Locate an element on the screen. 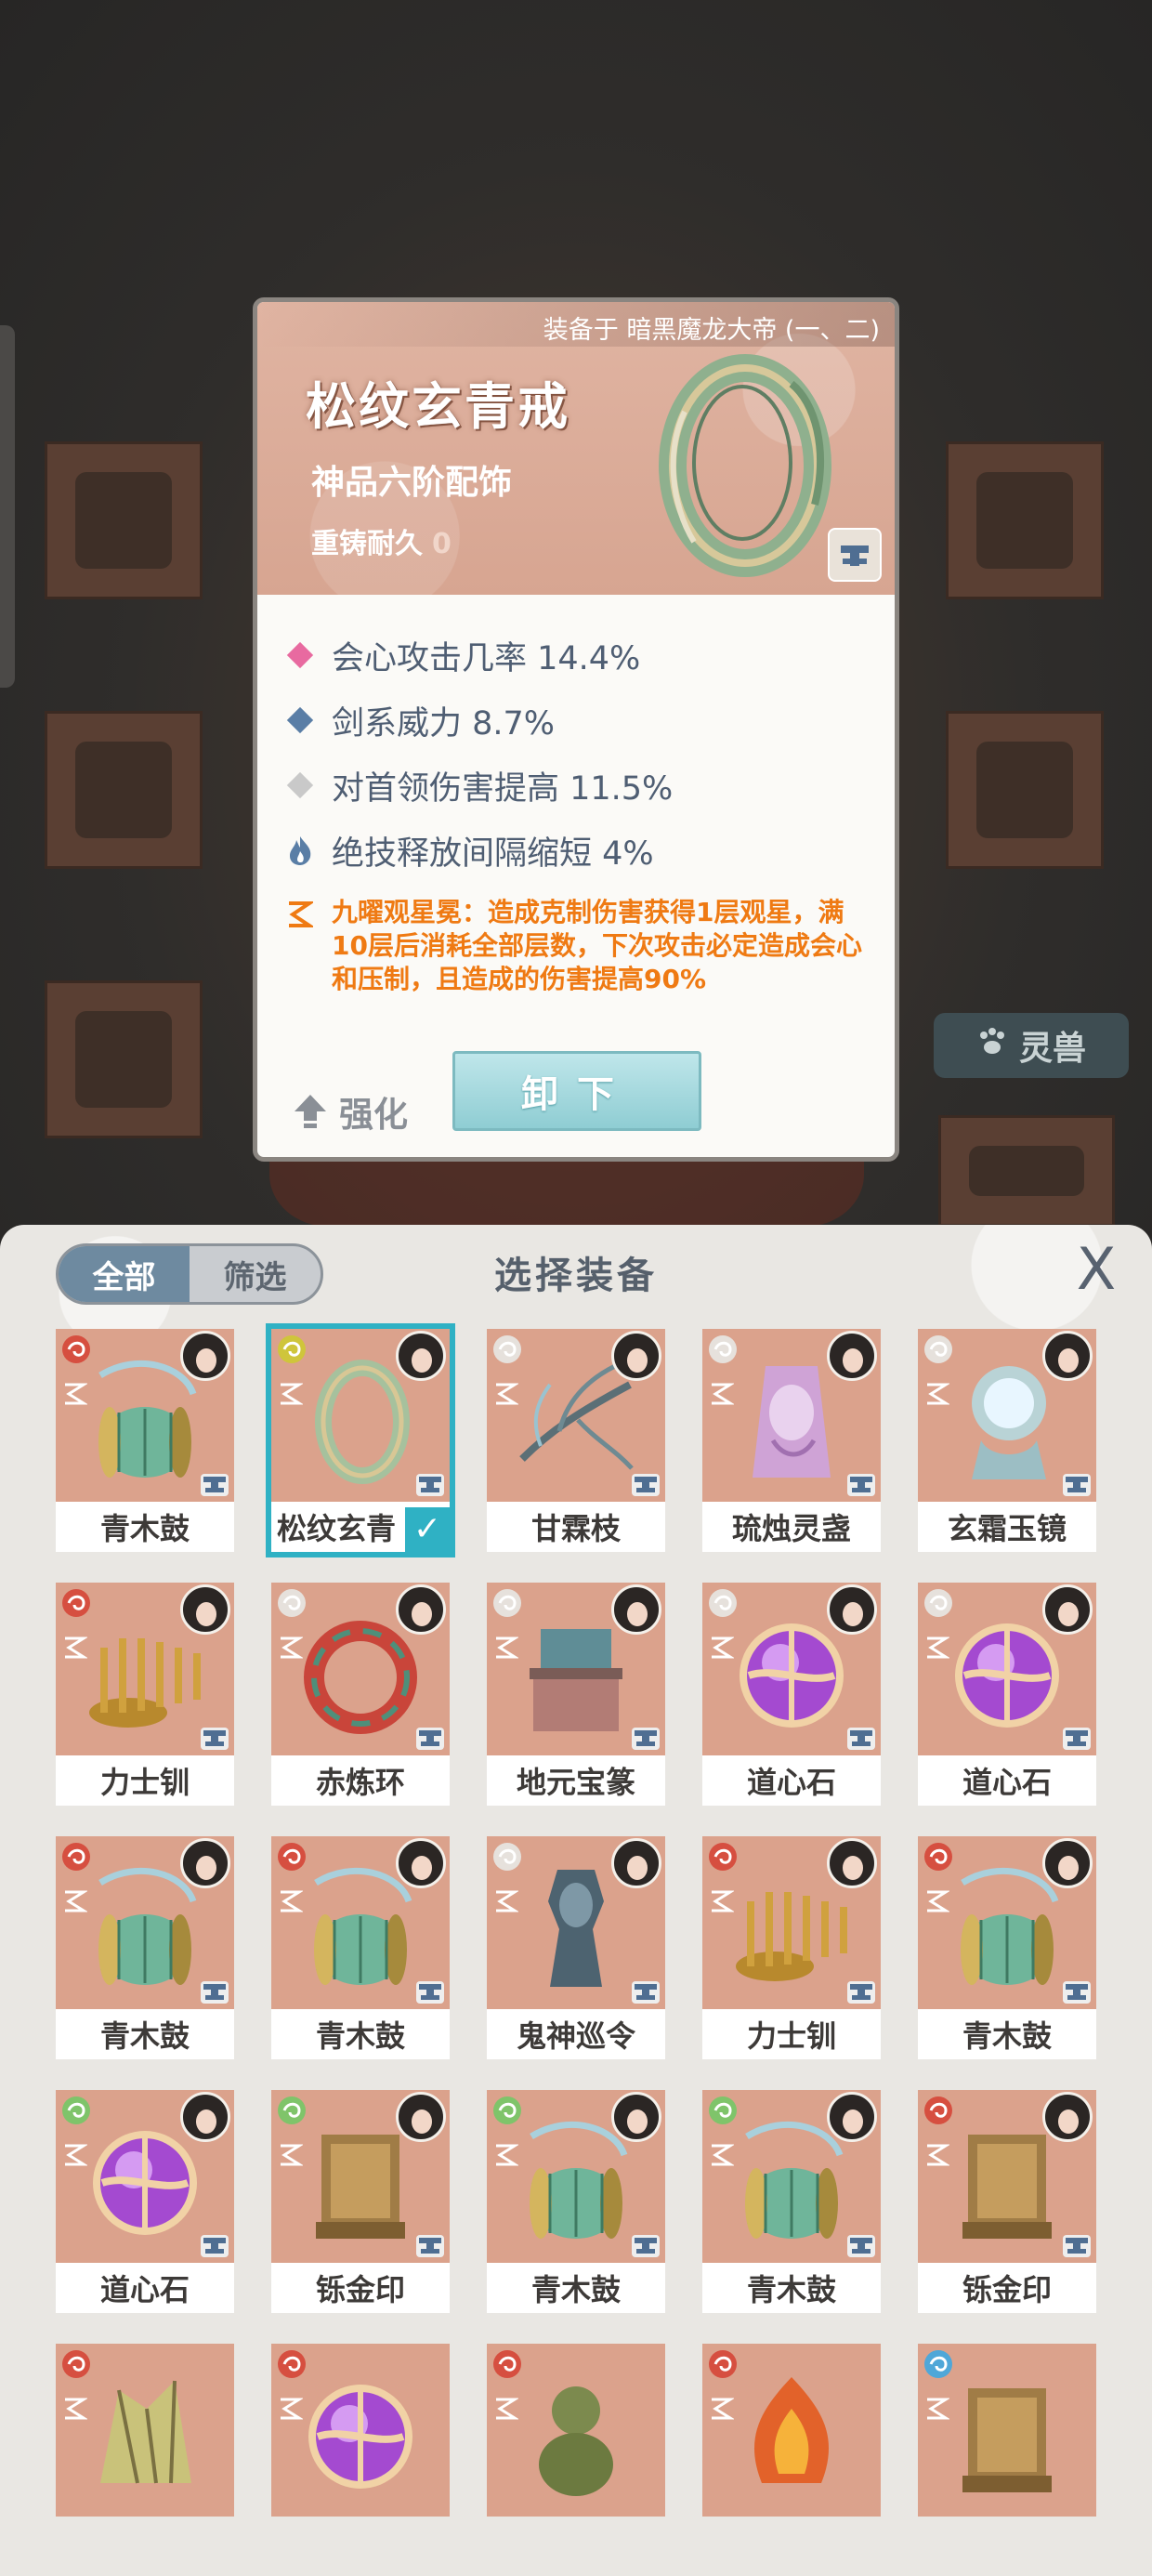 This screenshot has width=1152, height=2576. equipment-tile: 琉烛灵盏 is located at coordinates (791, 1440).